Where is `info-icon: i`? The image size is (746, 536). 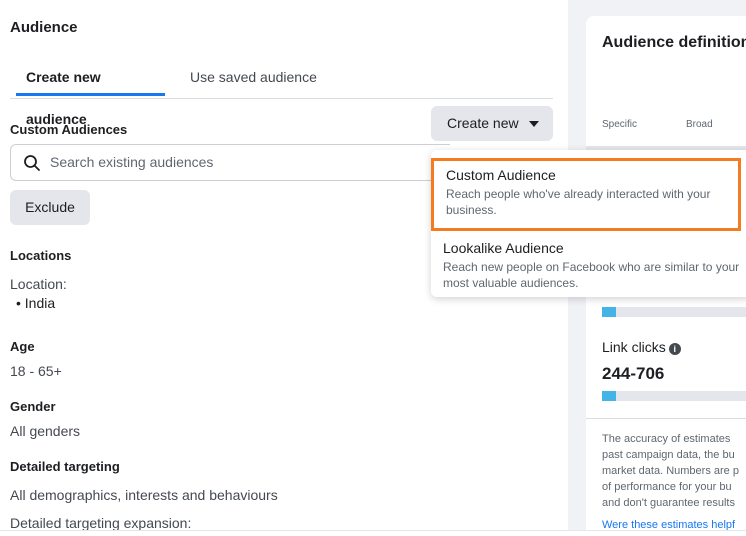
info-icon: i is located at coordinates (674, 349).